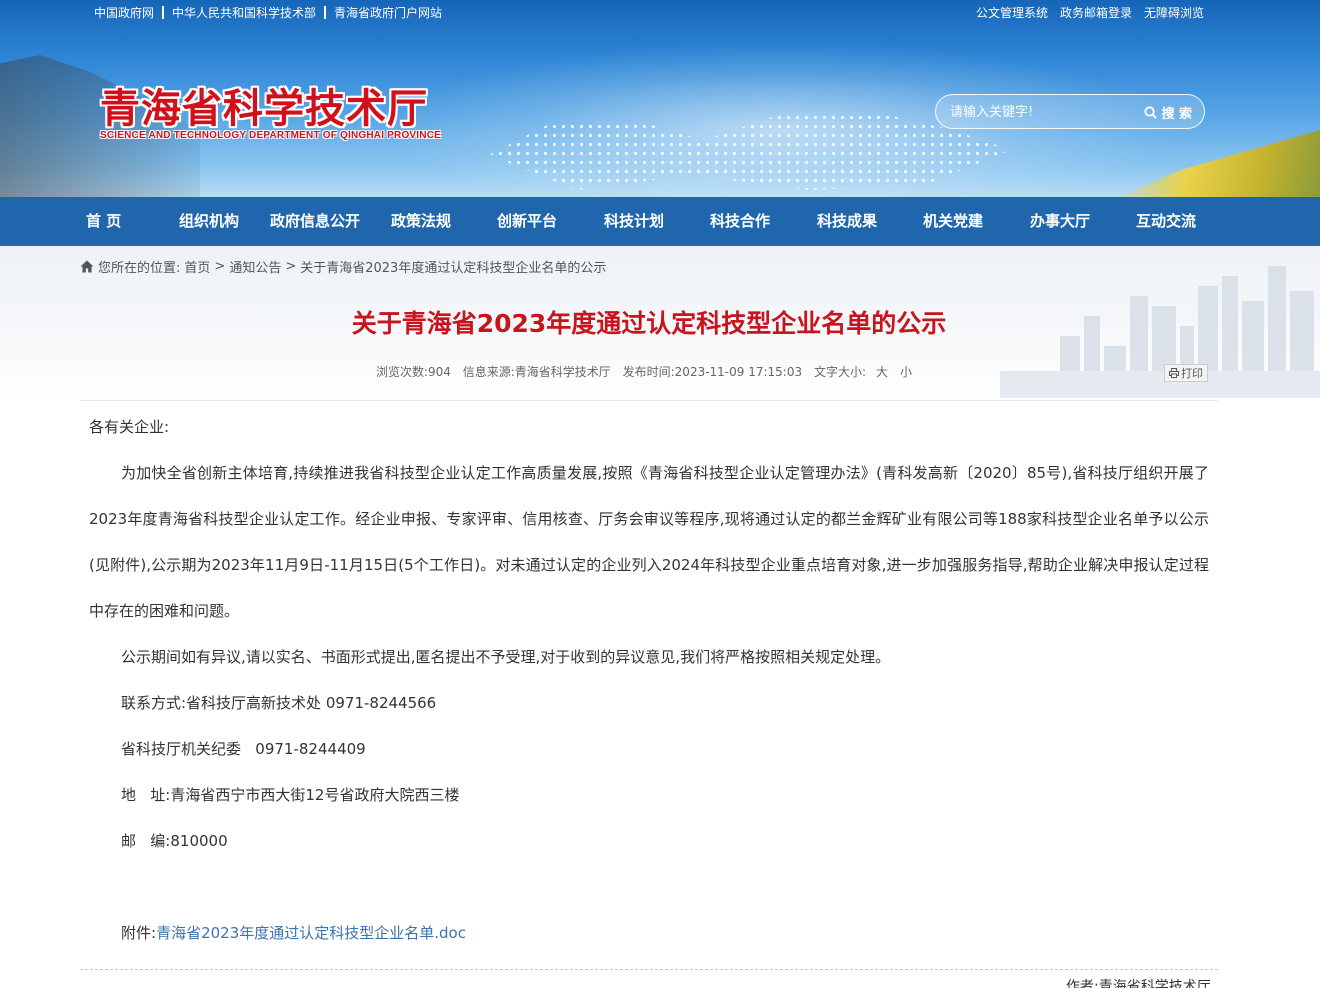 This screenshot has height=988, width=1320. What do you see at coordinates (388, 12) in the screenshot?
I see `top-link-qinghai: 青海省政府门户网站` at bounding box center [388, 12].